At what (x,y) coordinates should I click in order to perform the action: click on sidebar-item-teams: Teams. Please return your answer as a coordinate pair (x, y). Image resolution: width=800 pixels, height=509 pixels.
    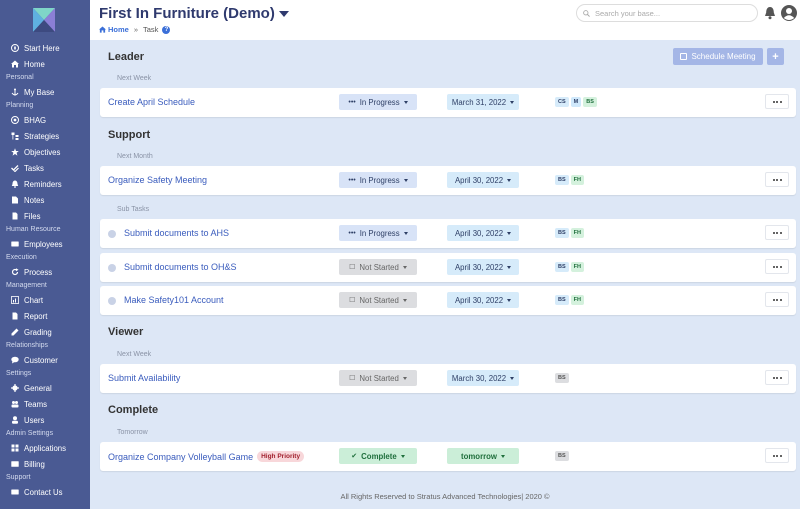
    Looking at the image, I should click on (45, 404).